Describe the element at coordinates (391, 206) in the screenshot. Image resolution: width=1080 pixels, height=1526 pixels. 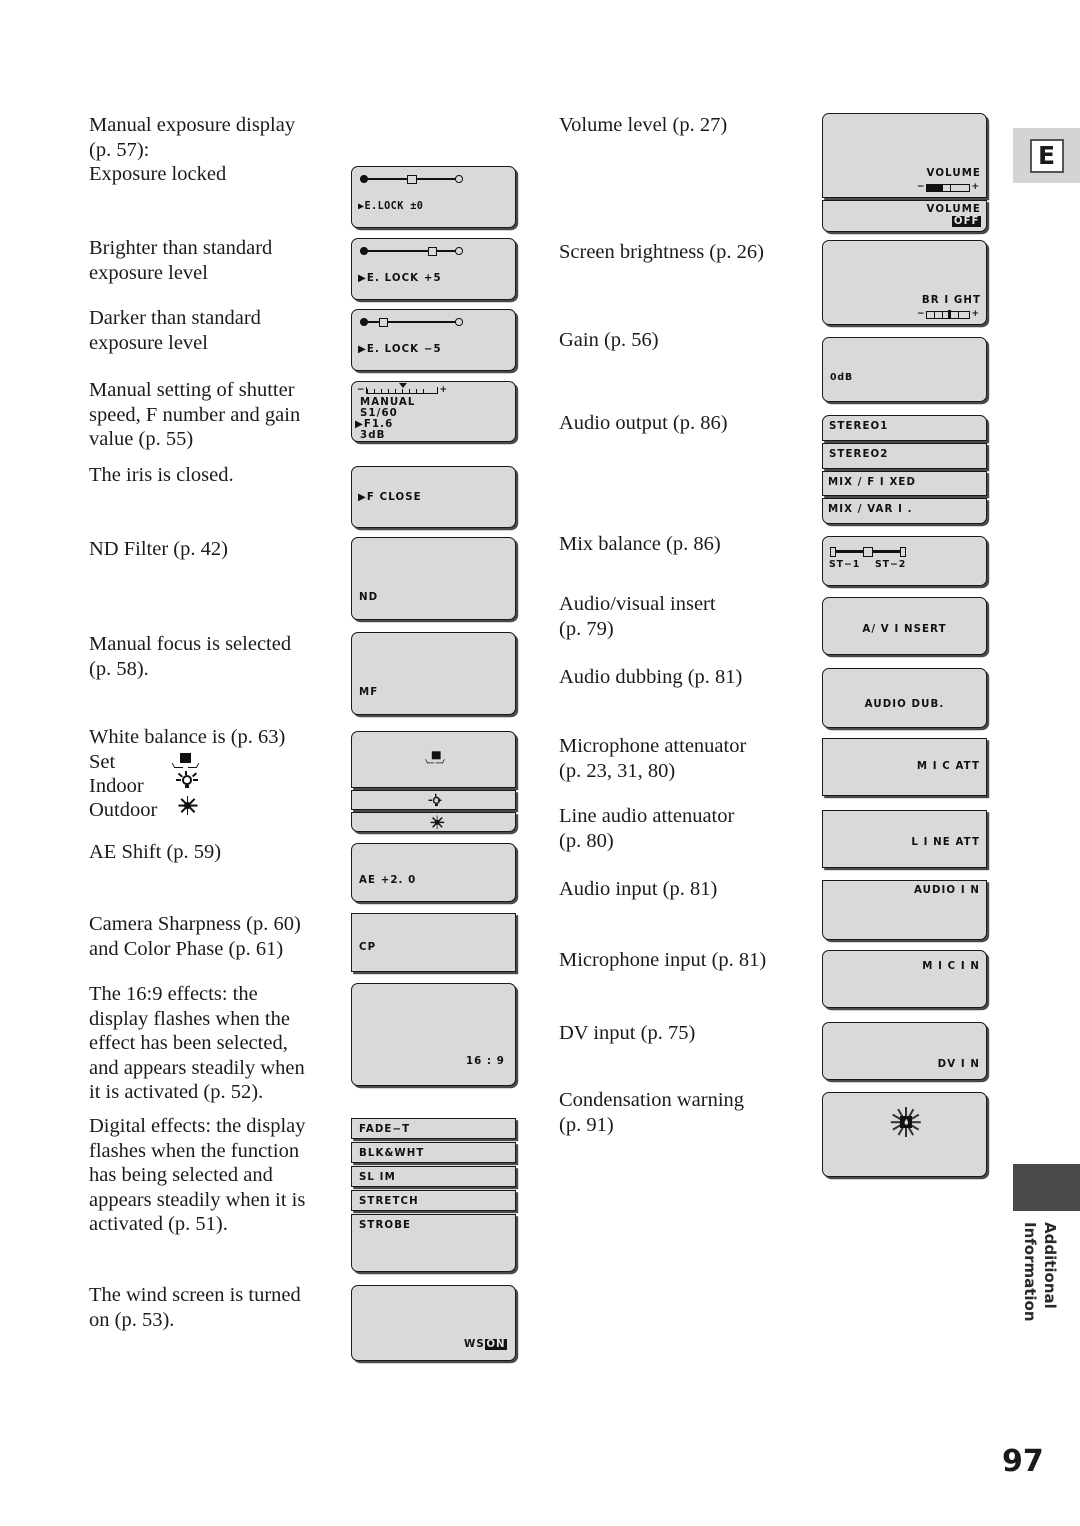
I see `osd-exposure-lock-zero: ▶E.LOCK ±0` at that location.